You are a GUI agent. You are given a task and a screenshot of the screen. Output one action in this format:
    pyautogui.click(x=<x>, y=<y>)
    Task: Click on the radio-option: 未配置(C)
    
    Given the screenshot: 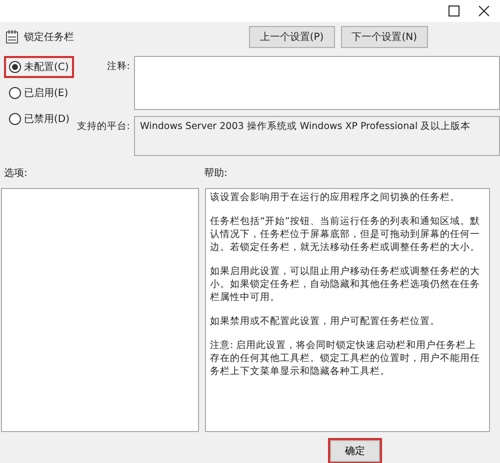 What is the action you would take?
    pyautogui.click(x=39, y=67)
    